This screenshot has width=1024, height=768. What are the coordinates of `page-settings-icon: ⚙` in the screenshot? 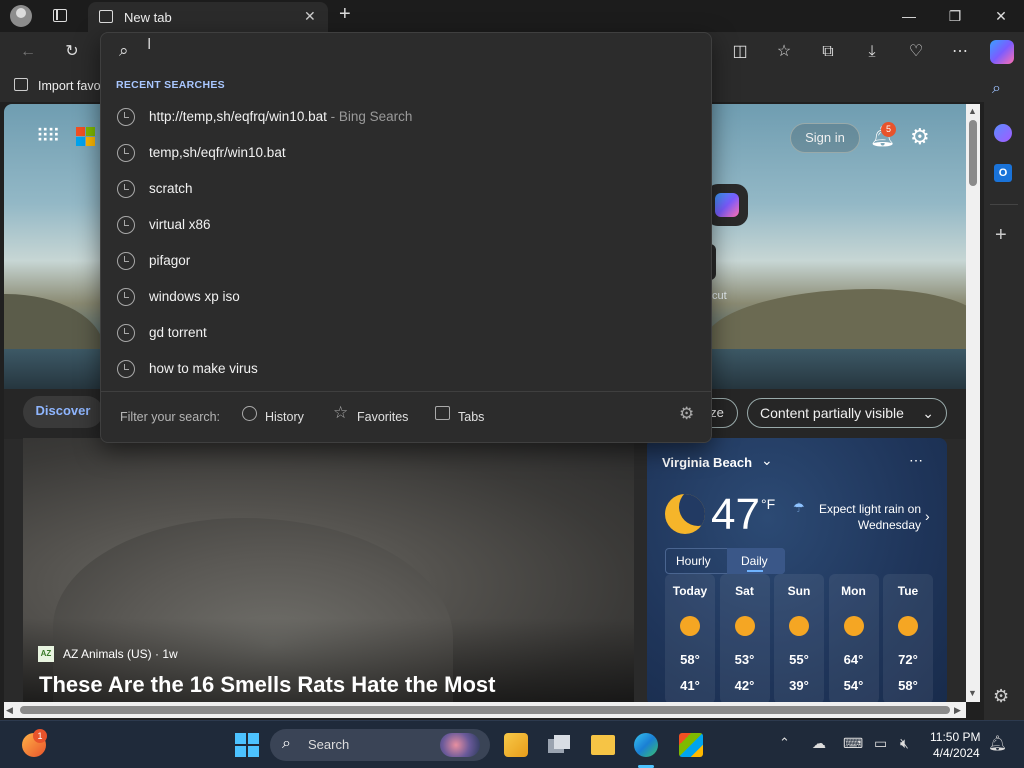 It's located at (920, 137).